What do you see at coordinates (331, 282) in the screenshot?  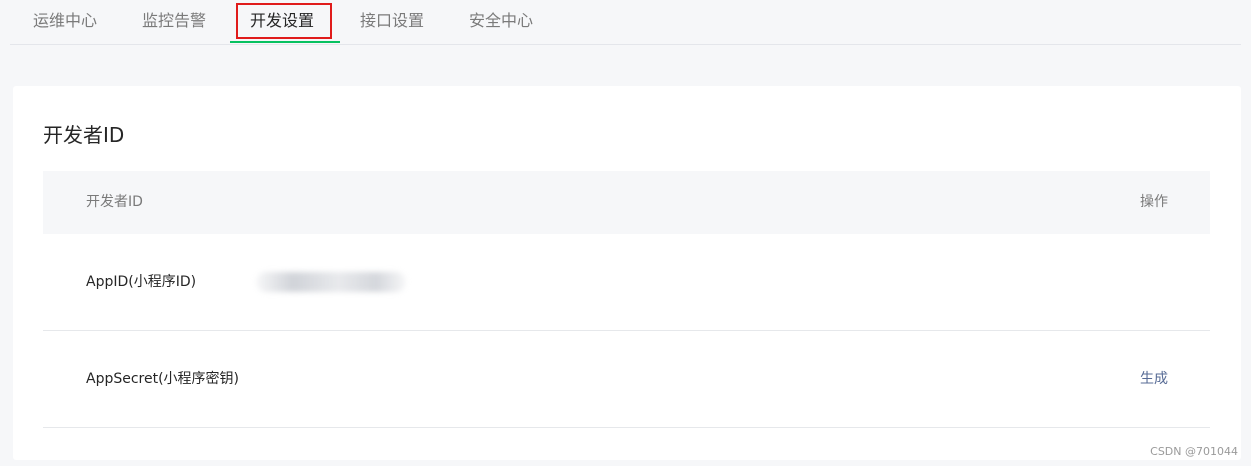 I see `appid-value-redacted` at bounding box center [331, 282].